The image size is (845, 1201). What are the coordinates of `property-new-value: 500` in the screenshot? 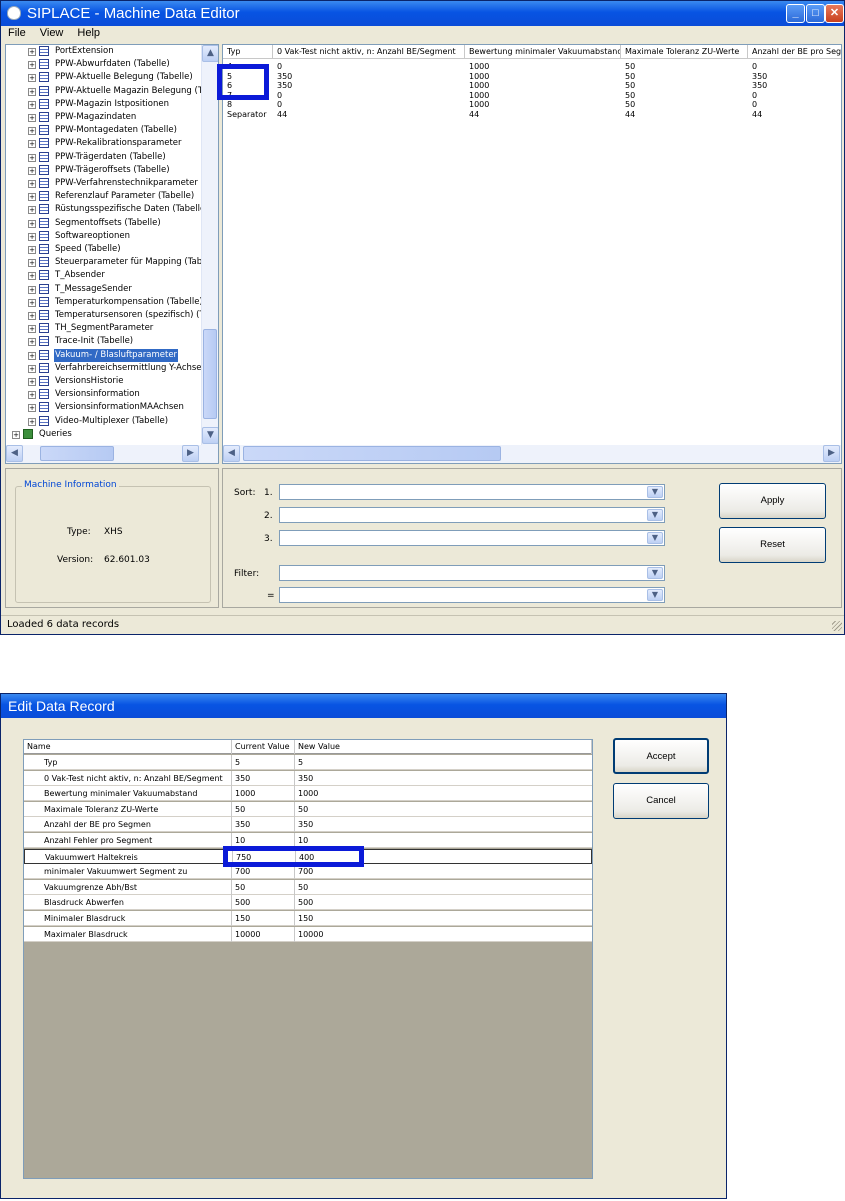 It's located at (443, 902).